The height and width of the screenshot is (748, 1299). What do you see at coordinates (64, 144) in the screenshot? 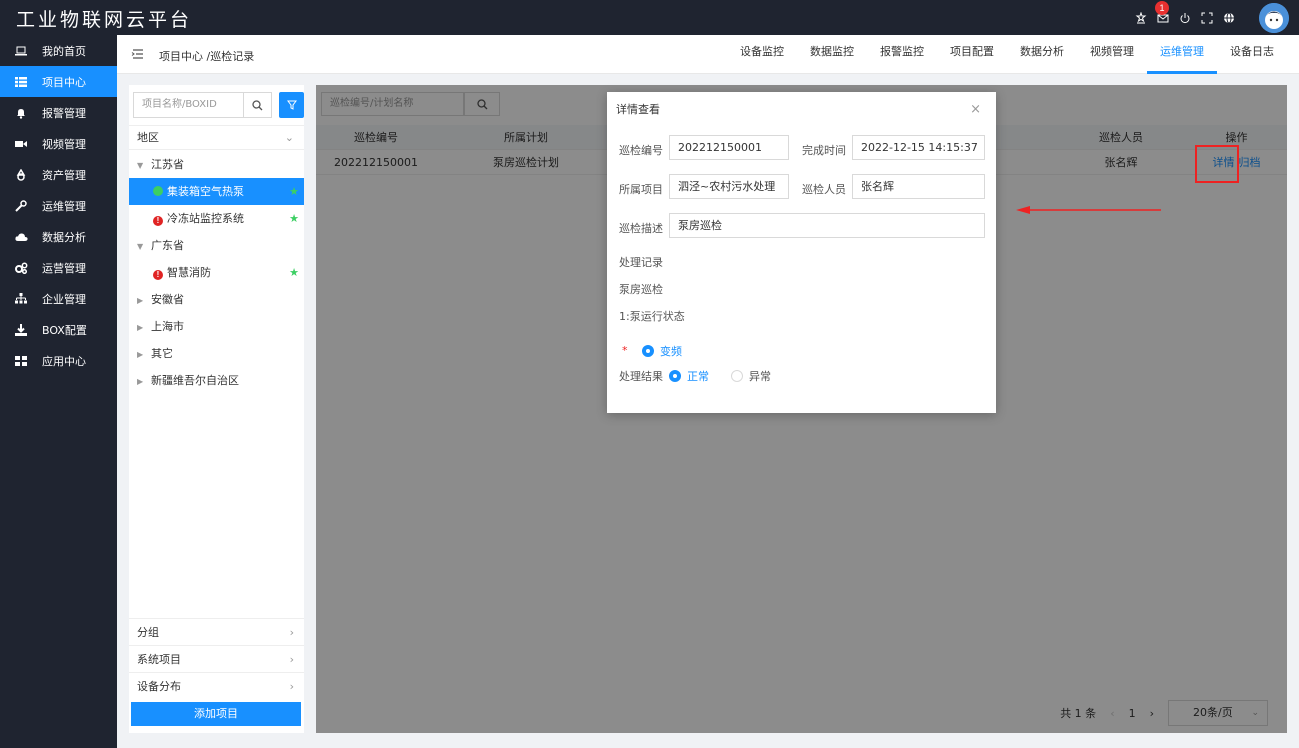
I see `sidebar-item-label: 视频管理` at bounding box center [64, 144].